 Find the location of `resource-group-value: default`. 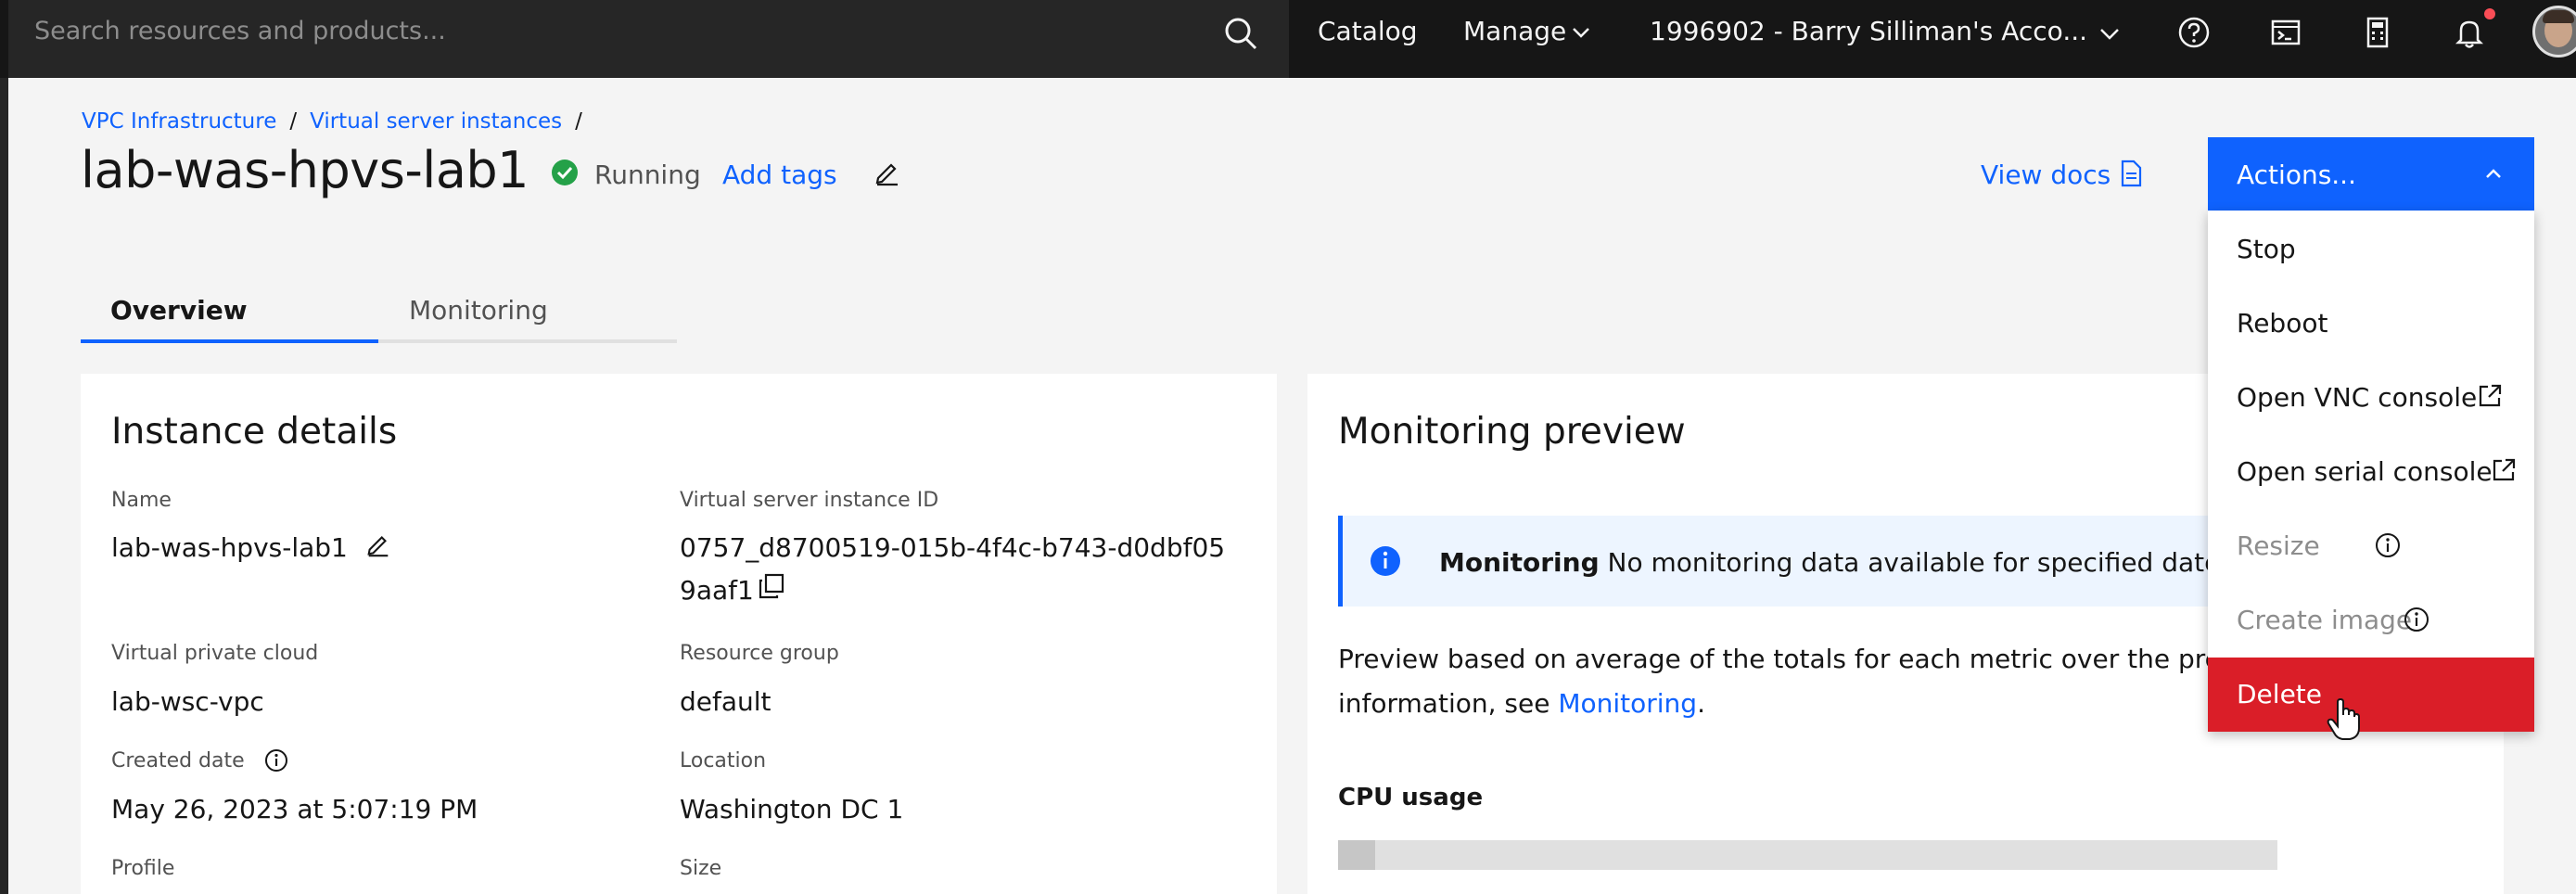

resource-group-value: default is located at coordinates (726, 702).